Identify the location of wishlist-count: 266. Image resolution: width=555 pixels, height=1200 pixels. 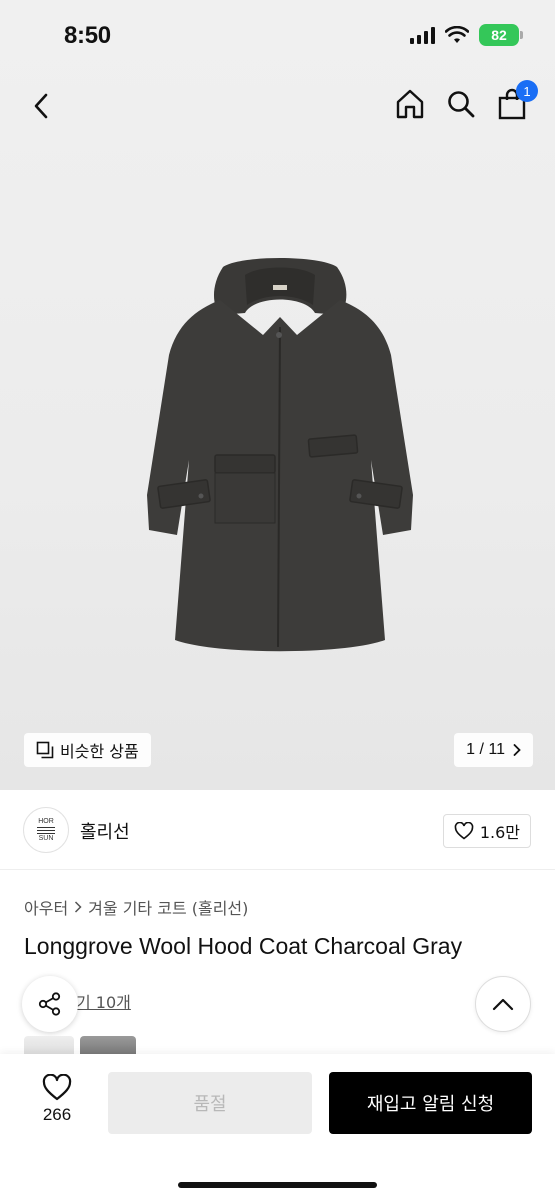
(57, 1114).